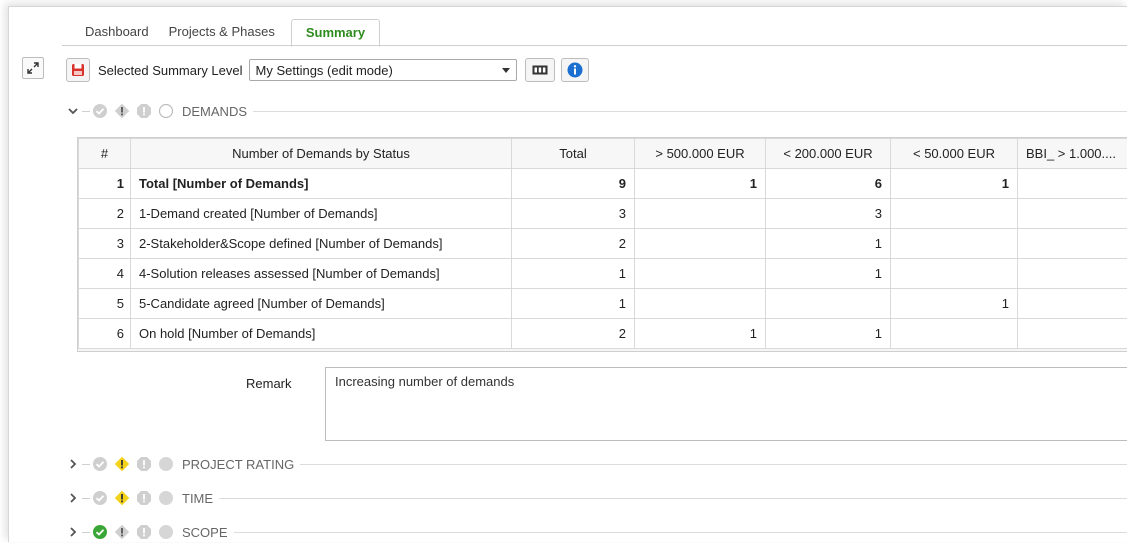 The width and height of the screenshot is (1127, 543). Describe the element at coordinates (828, 154) in the screenshot. I see `column-header-lt-200k: < 200.000 EUR` at that location.